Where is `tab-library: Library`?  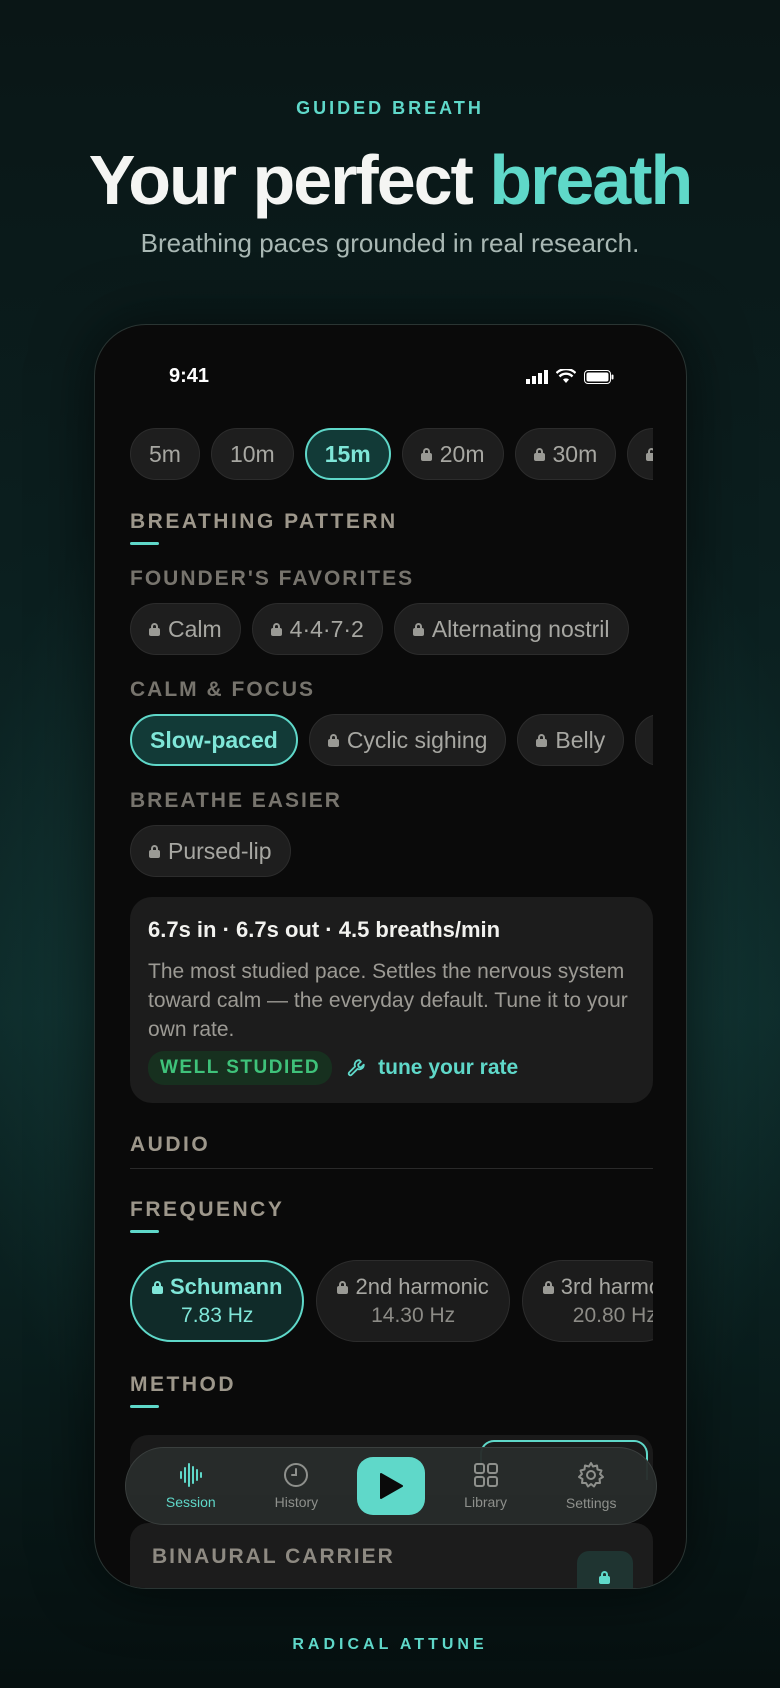 tab-library: Library is located at coordinates (486, 1486).